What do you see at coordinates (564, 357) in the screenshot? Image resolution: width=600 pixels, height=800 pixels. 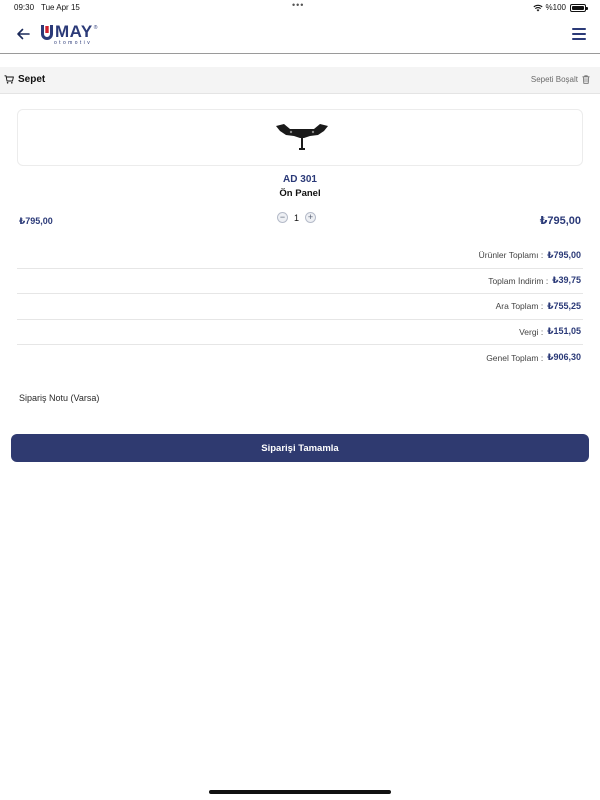 I see `summary-value: ₺906,30` at bounding box center [564, 357].